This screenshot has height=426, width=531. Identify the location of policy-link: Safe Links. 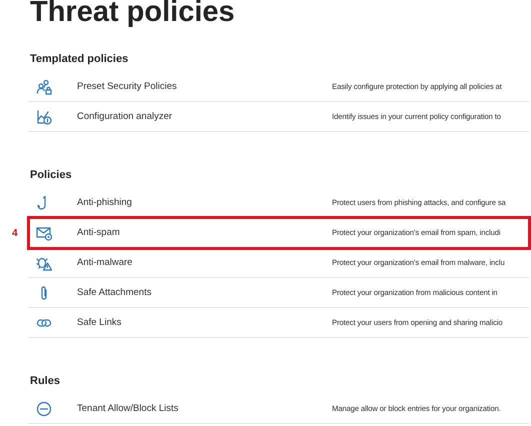
(204, 322).